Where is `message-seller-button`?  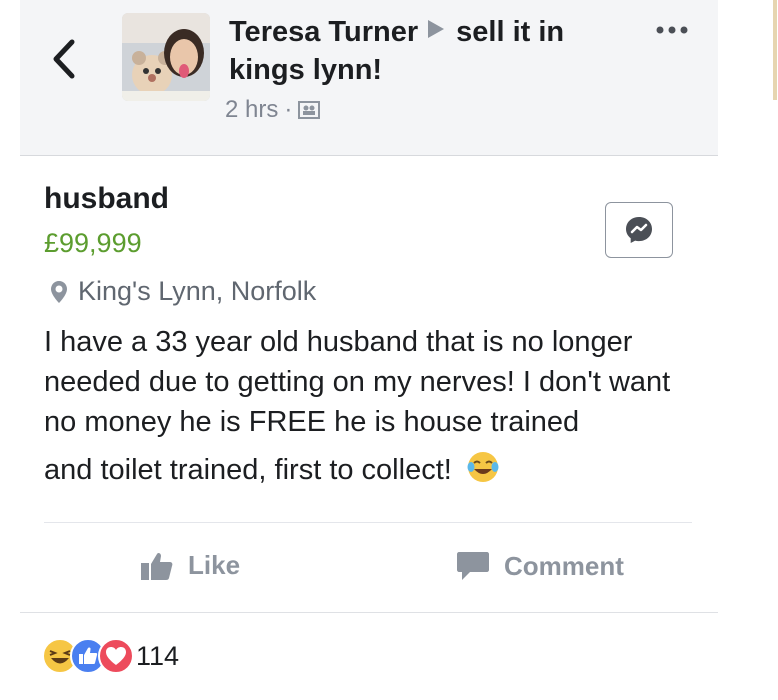 message-seller-button is located at coordinates (639, 230).